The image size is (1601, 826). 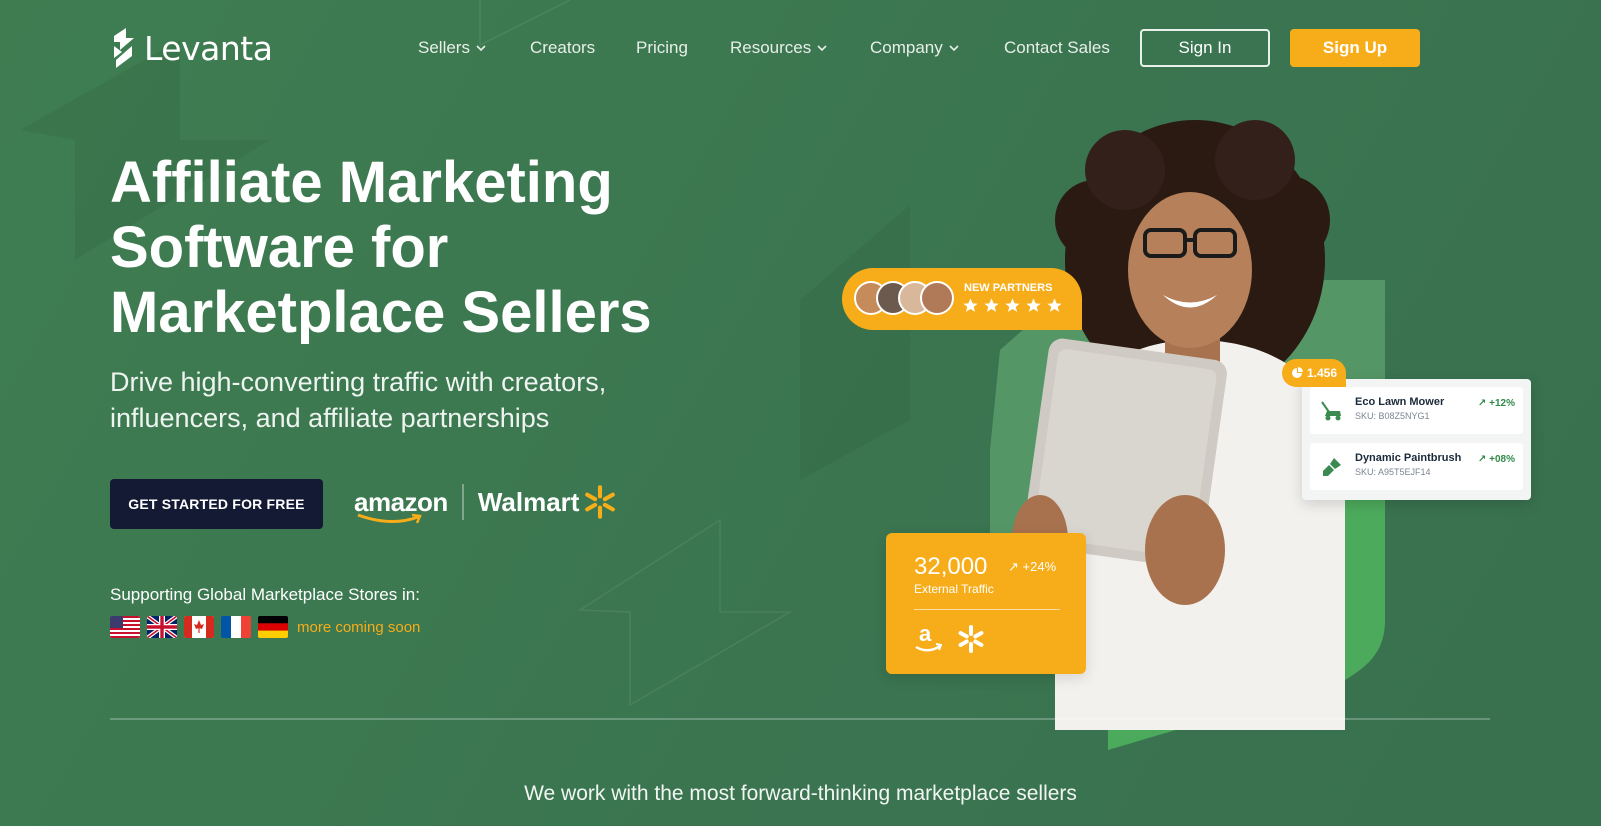 I want to click on nav-sellers-label: Sellers, so click(x=444, y=47).